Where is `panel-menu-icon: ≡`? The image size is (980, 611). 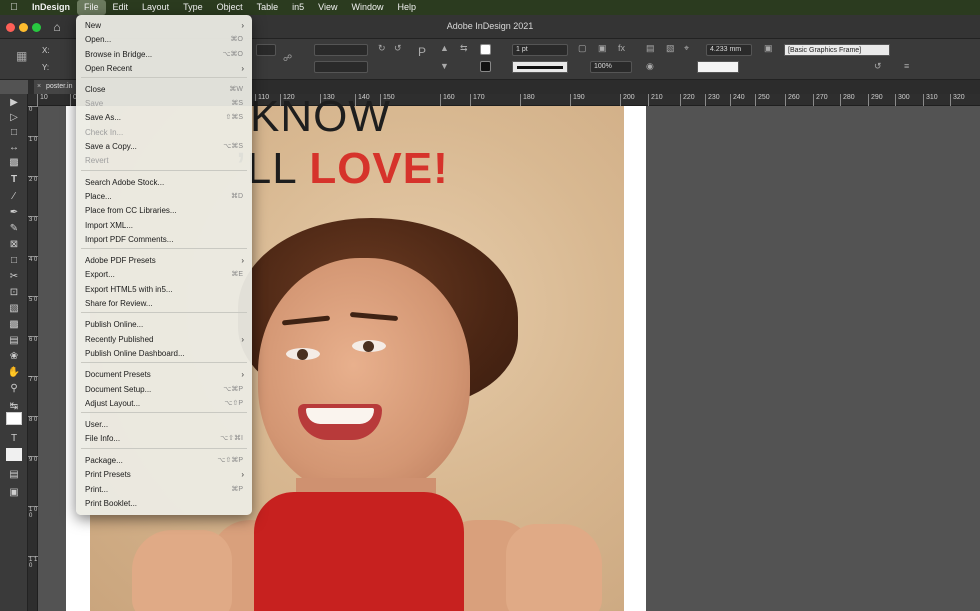
panel-menu-icon: ≡ is located at coordinates (906, 66).